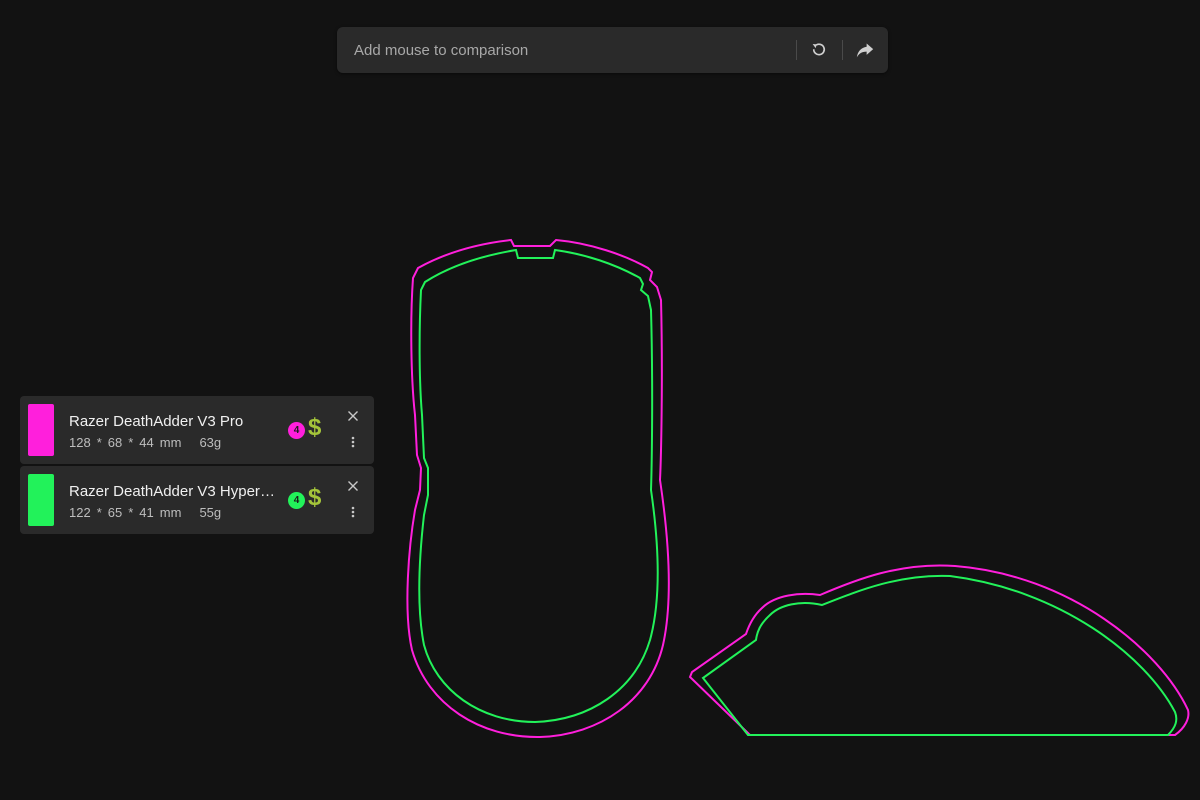 Image resolution: width=1200 pixels, height=800 pixels. I want to click on side-view-outline-pro, so click(939, 650).